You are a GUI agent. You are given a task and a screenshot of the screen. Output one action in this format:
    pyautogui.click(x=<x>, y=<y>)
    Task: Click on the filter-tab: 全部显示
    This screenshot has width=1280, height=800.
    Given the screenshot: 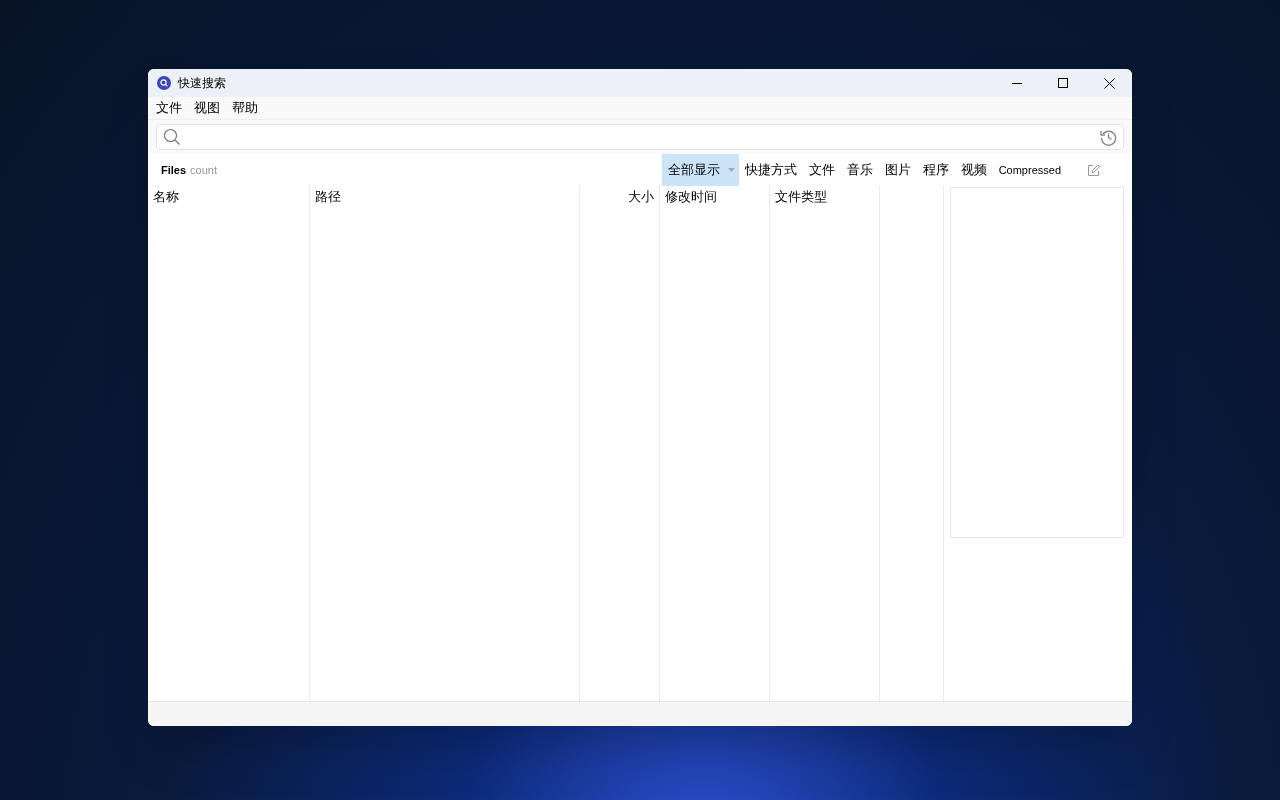 What is the action you would take?
    pyautogui.click(x=700, y=170)
    